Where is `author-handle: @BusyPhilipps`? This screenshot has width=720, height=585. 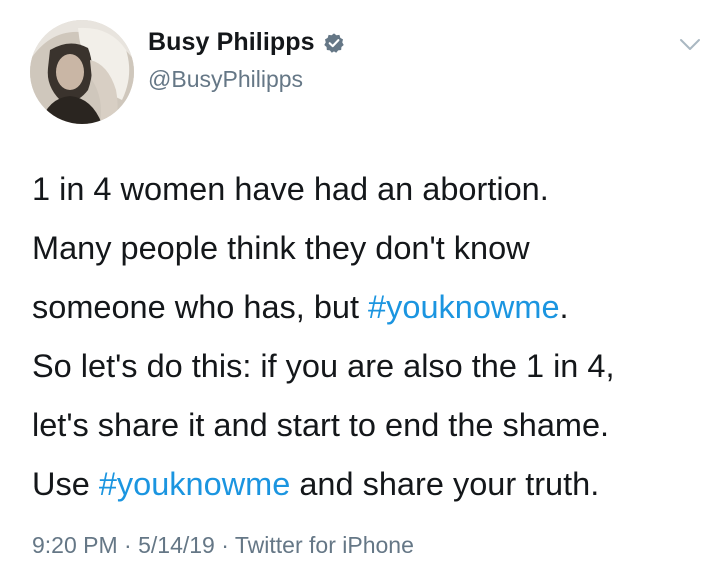
author-handle: @BusyPhilipps is located at coordinates (225, 79).